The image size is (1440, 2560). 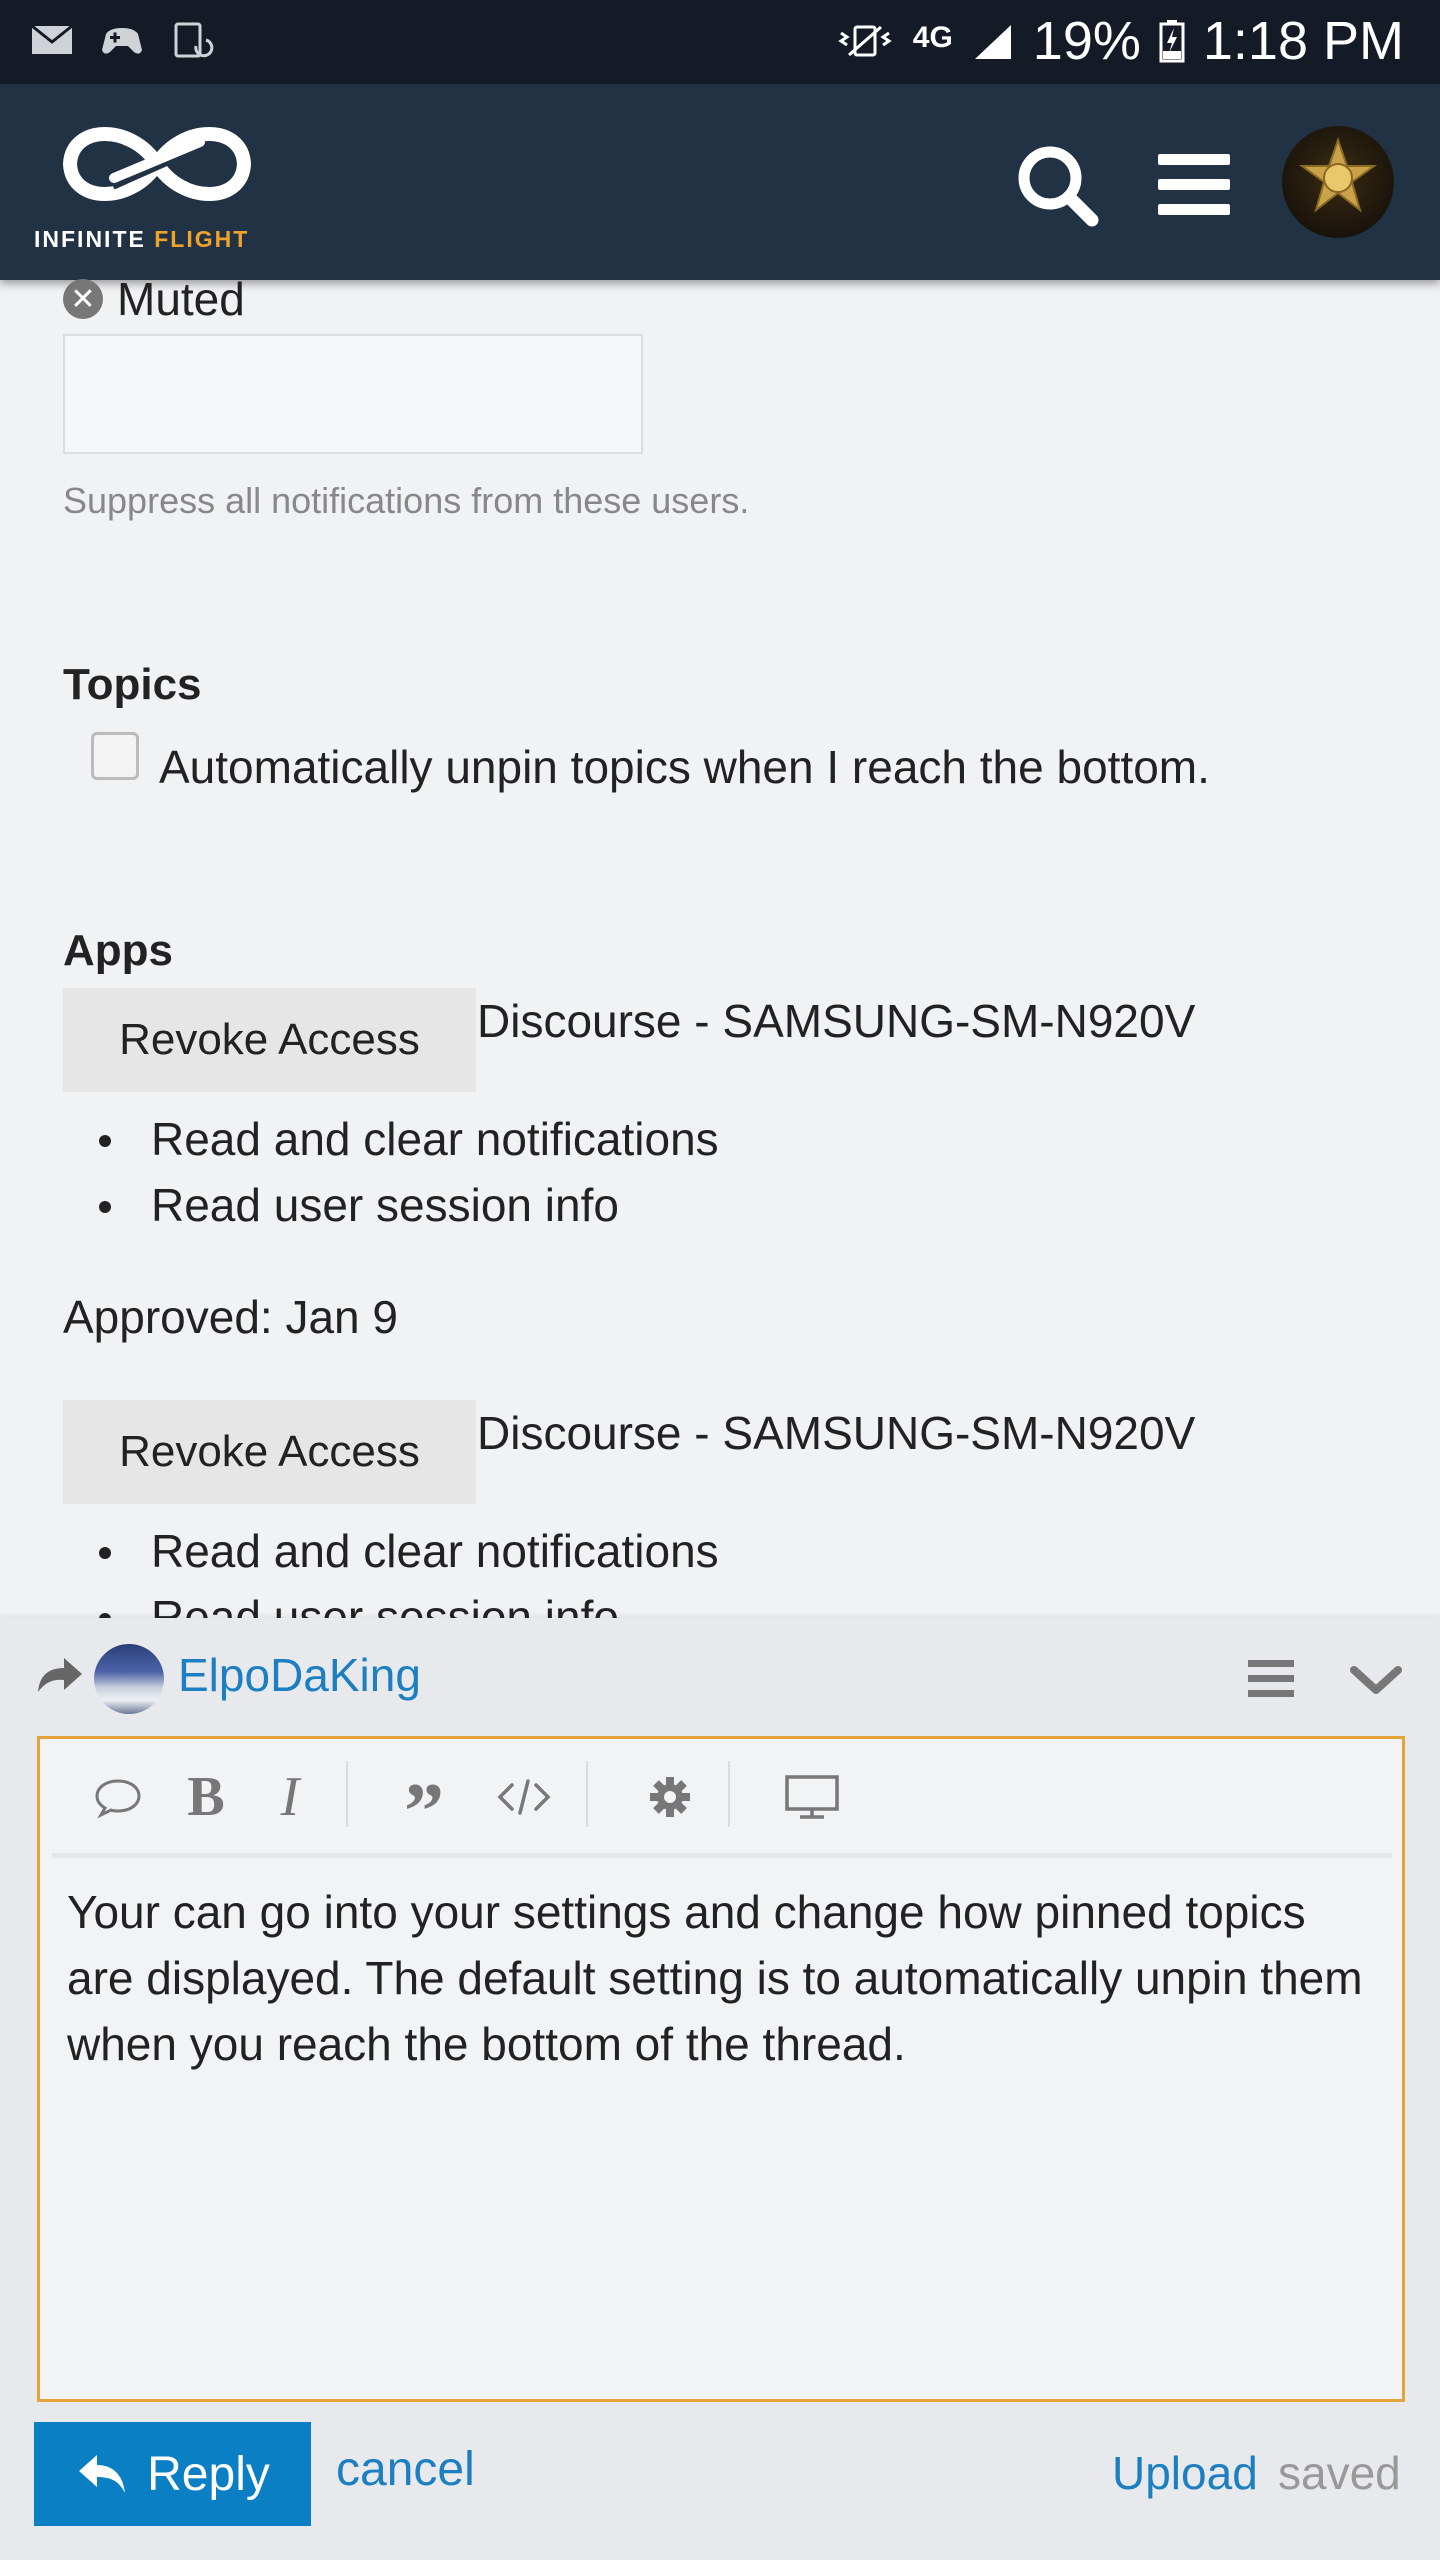 I want to click on apps-heading: Apps, so click(x=118, y=950).